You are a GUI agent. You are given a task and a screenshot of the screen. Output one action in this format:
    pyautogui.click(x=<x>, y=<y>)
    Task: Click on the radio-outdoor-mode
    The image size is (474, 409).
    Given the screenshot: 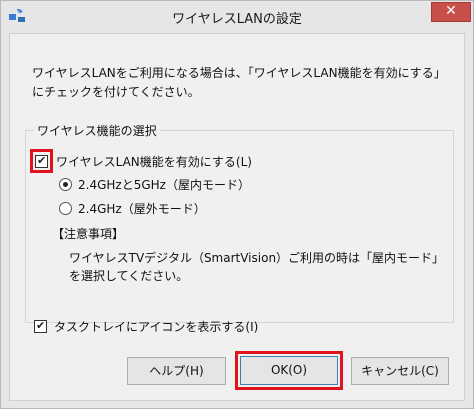 What is the action you would take?
    pyautogui.click(x=65, y=208)
    